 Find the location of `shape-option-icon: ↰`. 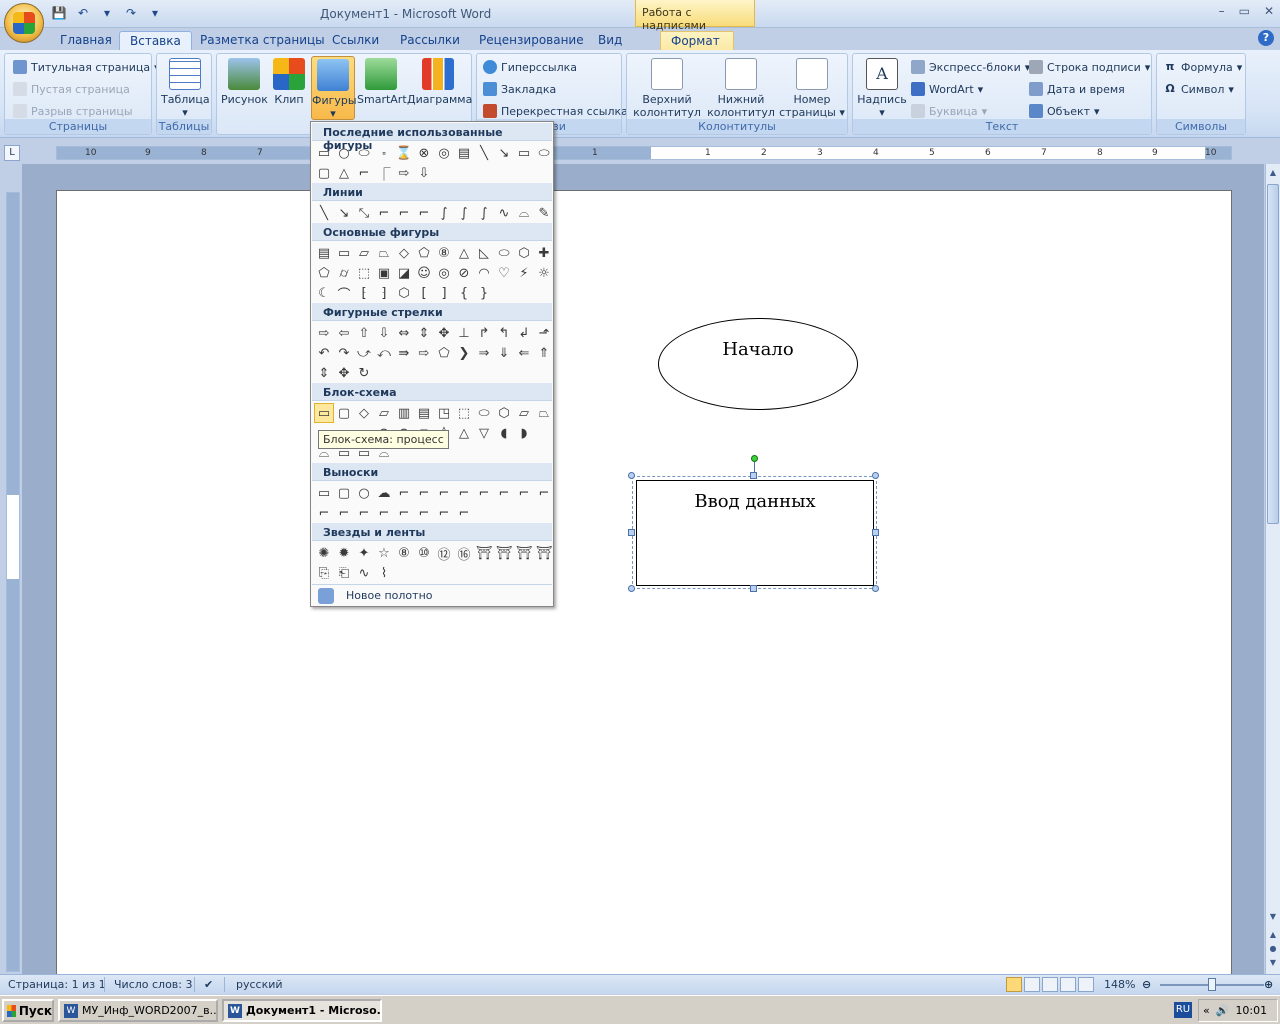

shape-option-icon: ↰ is located at coordinates (504, 333).